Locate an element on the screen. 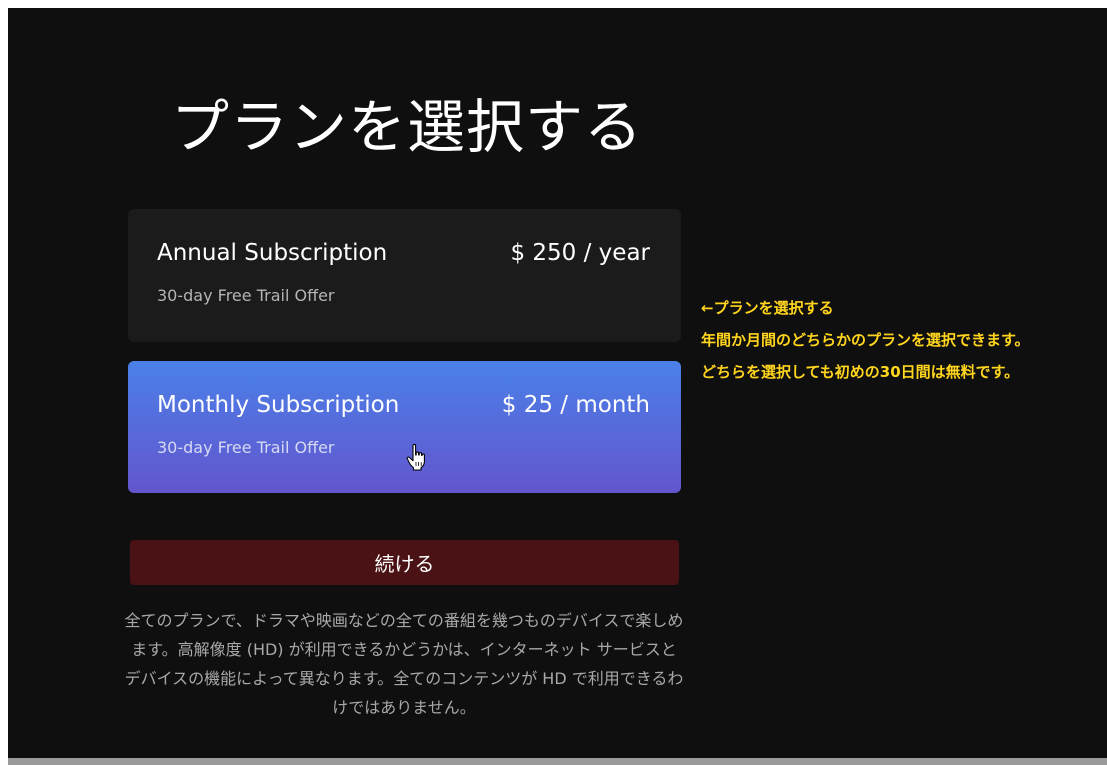  plan-price: $ 25 / month is located at coordinates (575, 405).